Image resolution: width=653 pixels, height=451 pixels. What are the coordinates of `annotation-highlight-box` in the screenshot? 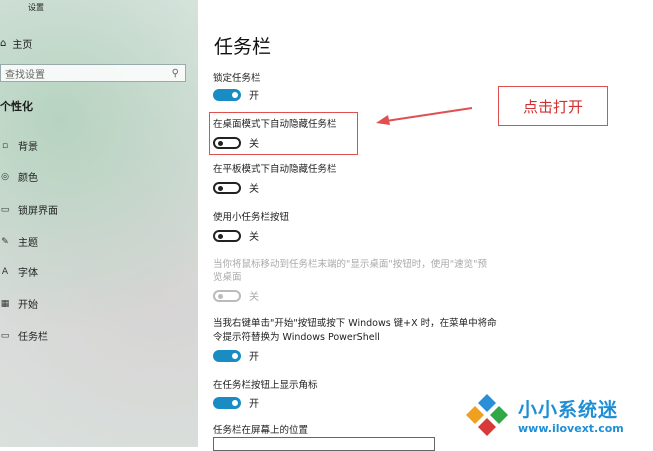 It's located at (283, 133).